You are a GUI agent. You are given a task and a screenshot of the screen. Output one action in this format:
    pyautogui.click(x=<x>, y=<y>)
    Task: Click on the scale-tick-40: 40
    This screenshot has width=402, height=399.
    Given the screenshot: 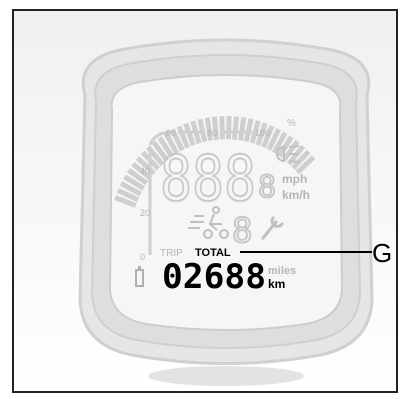 What is the action you would take?
    pyautogui.click(x=145, y=171)
    